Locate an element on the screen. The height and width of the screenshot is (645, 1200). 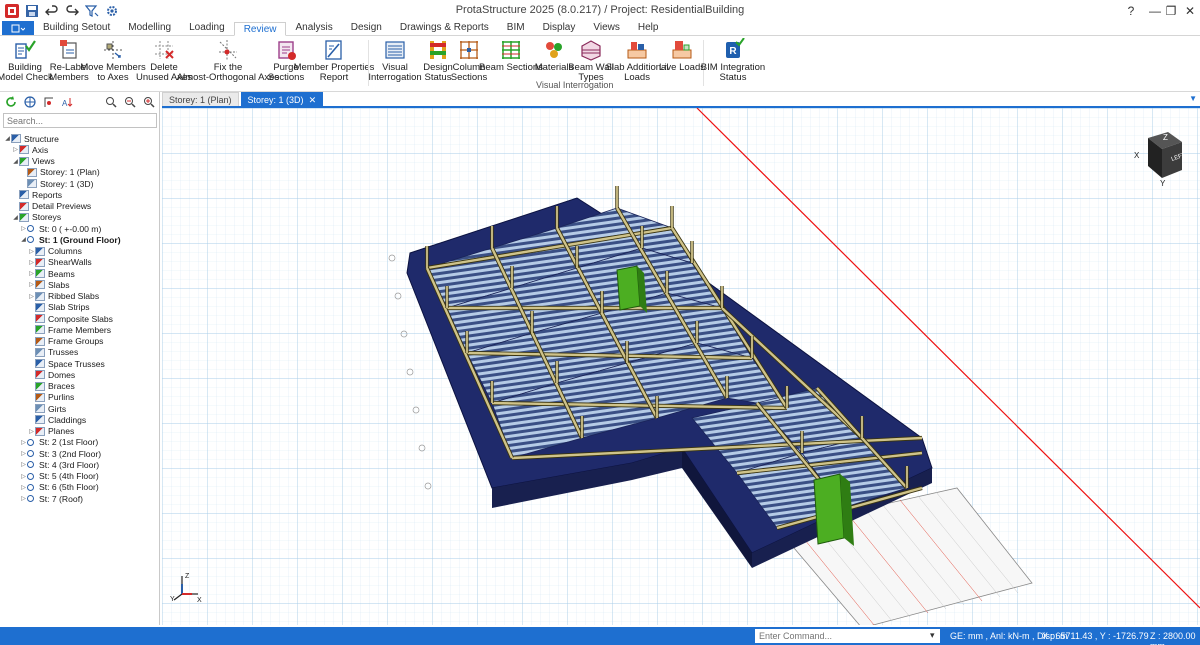
filter-icon is located at coordinates (92, 11).